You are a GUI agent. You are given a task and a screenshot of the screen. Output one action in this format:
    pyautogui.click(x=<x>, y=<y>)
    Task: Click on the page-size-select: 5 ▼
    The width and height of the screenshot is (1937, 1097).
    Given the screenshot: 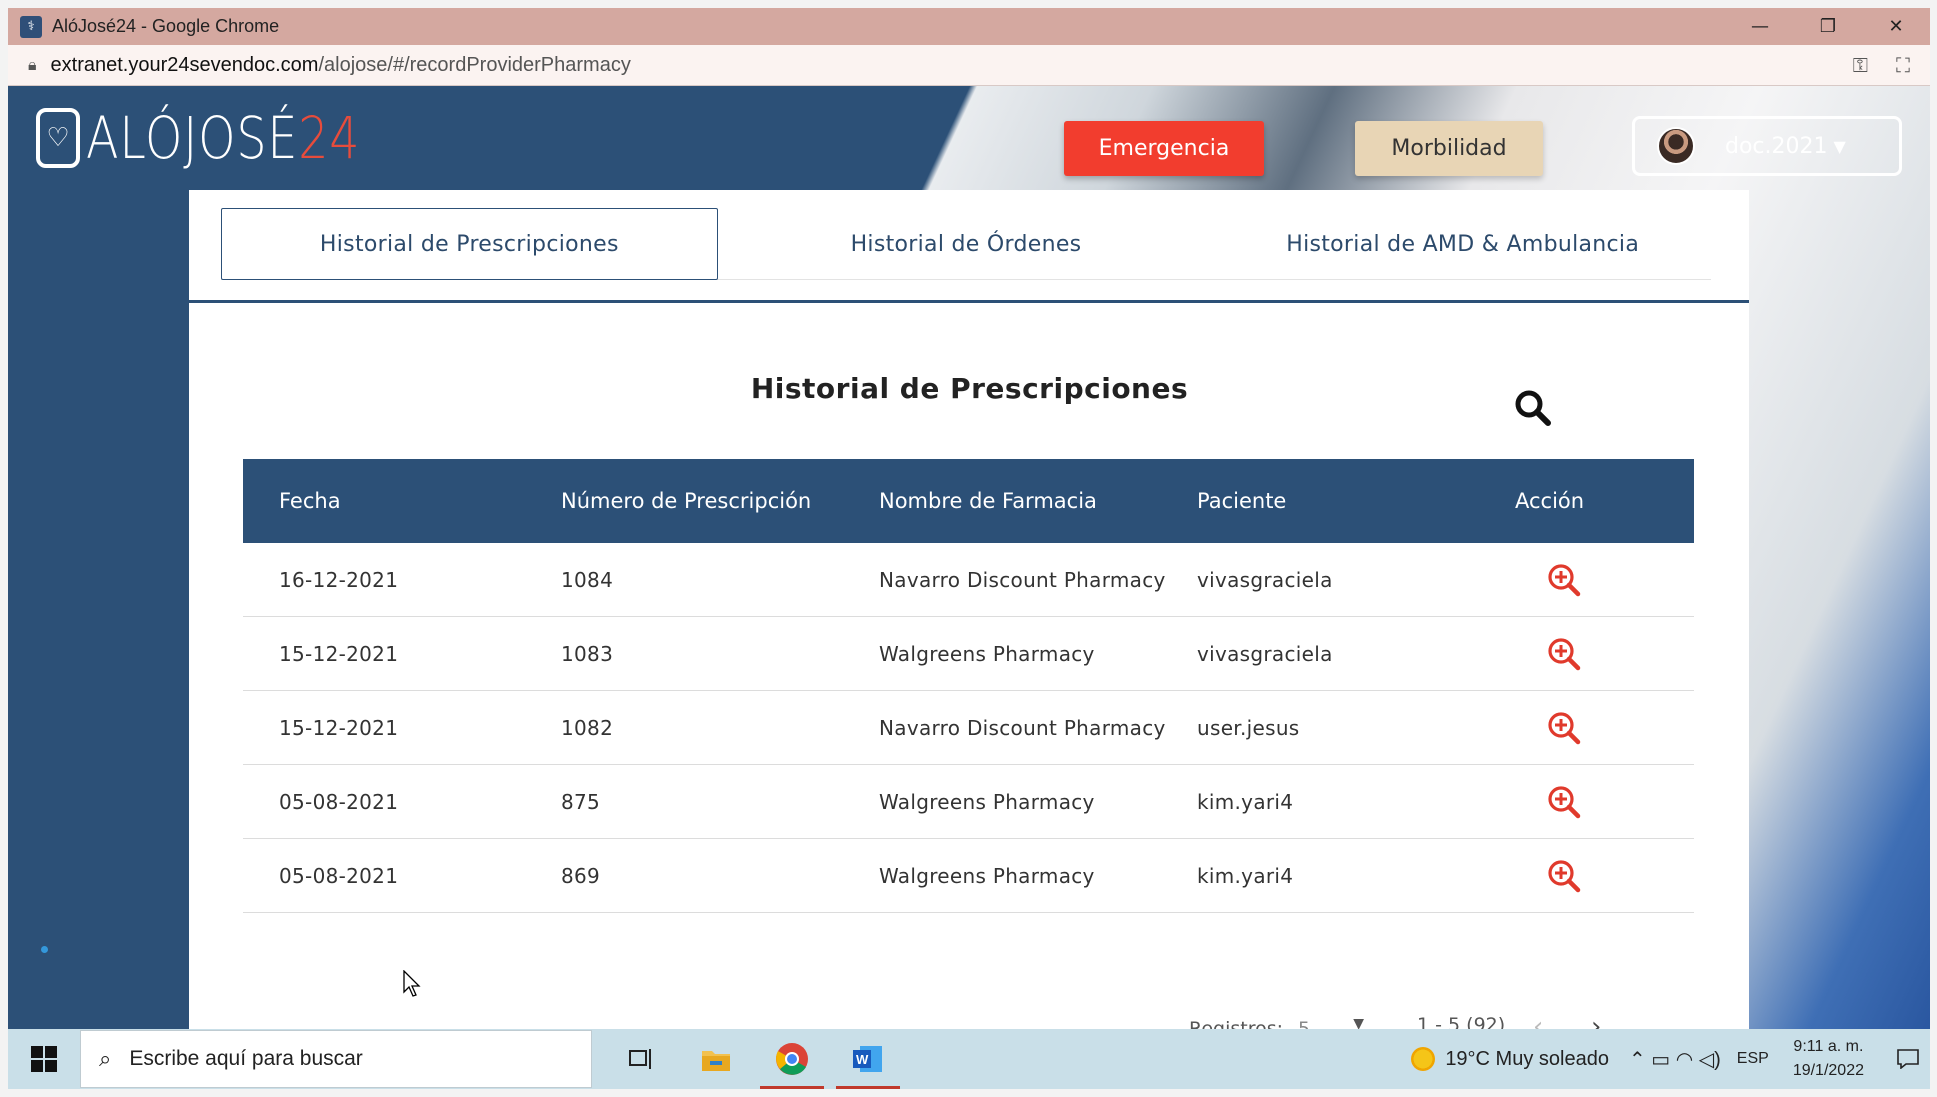 What is the action you would take?
    pyautogui.click(x=1333, y=1021)
    